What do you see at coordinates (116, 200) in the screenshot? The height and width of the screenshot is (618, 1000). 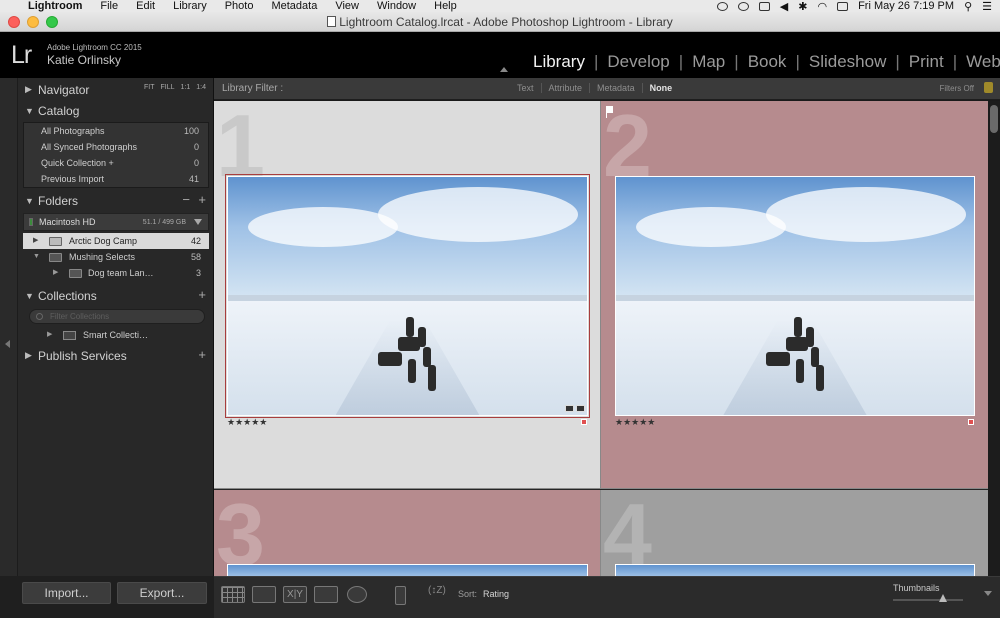 I see `folders-header: ▼ Folders − +` at bounding box center [116, 200].